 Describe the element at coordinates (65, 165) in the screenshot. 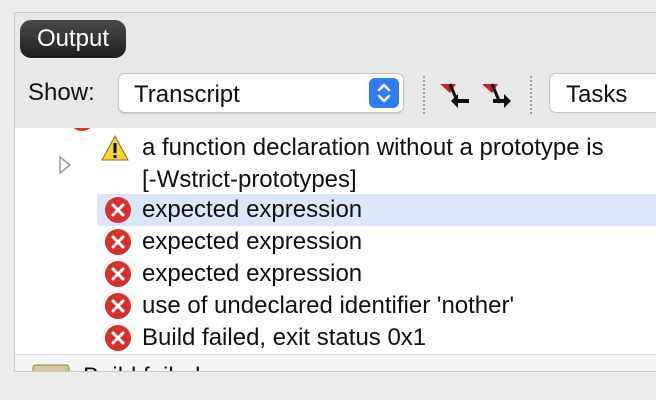

I see `disclosure-triangle-icon` at that location.